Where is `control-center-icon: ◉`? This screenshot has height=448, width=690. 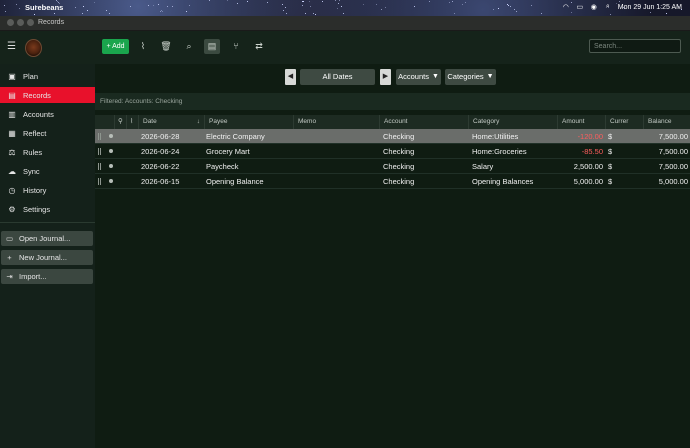 control-center-icon: ◉ is located at coordinates (594, 7).